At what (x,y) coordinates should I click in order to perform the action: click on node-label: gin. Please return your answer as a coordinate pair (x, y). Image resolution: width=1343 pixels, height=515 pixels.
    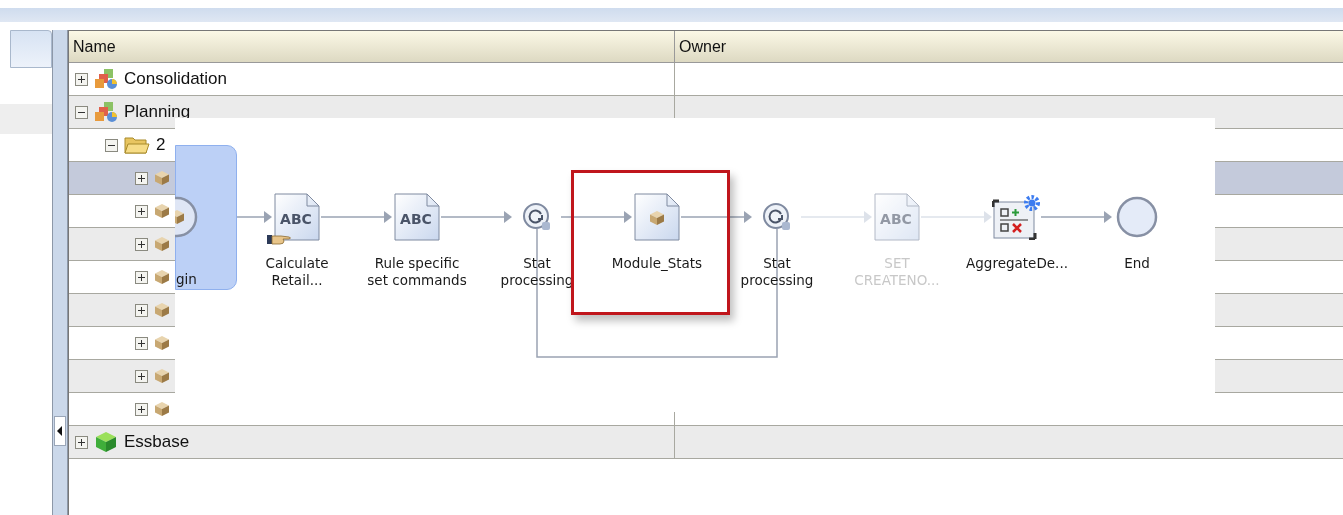
    Looking at the image, I should click on (186, 279).